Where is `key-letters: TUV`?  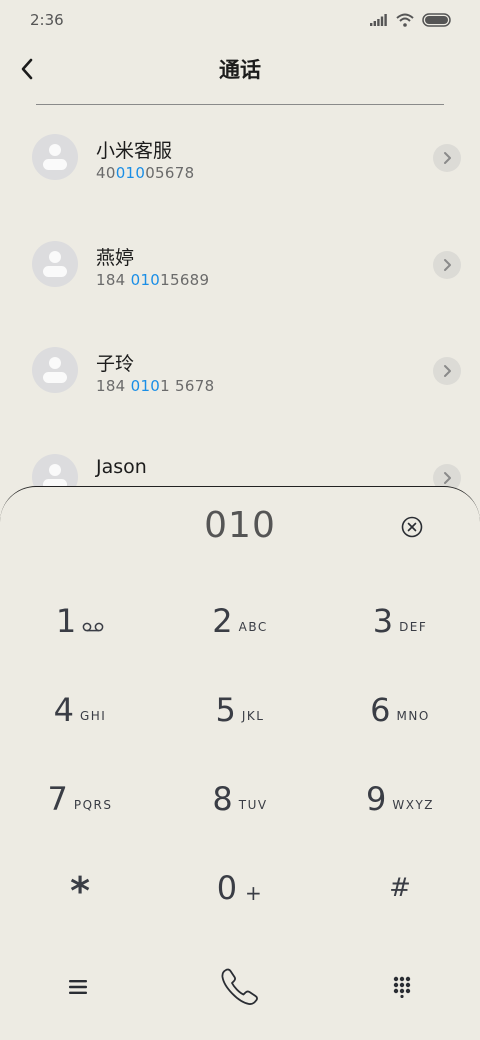
key-letters: TUV is located at coordinates (253, 805).